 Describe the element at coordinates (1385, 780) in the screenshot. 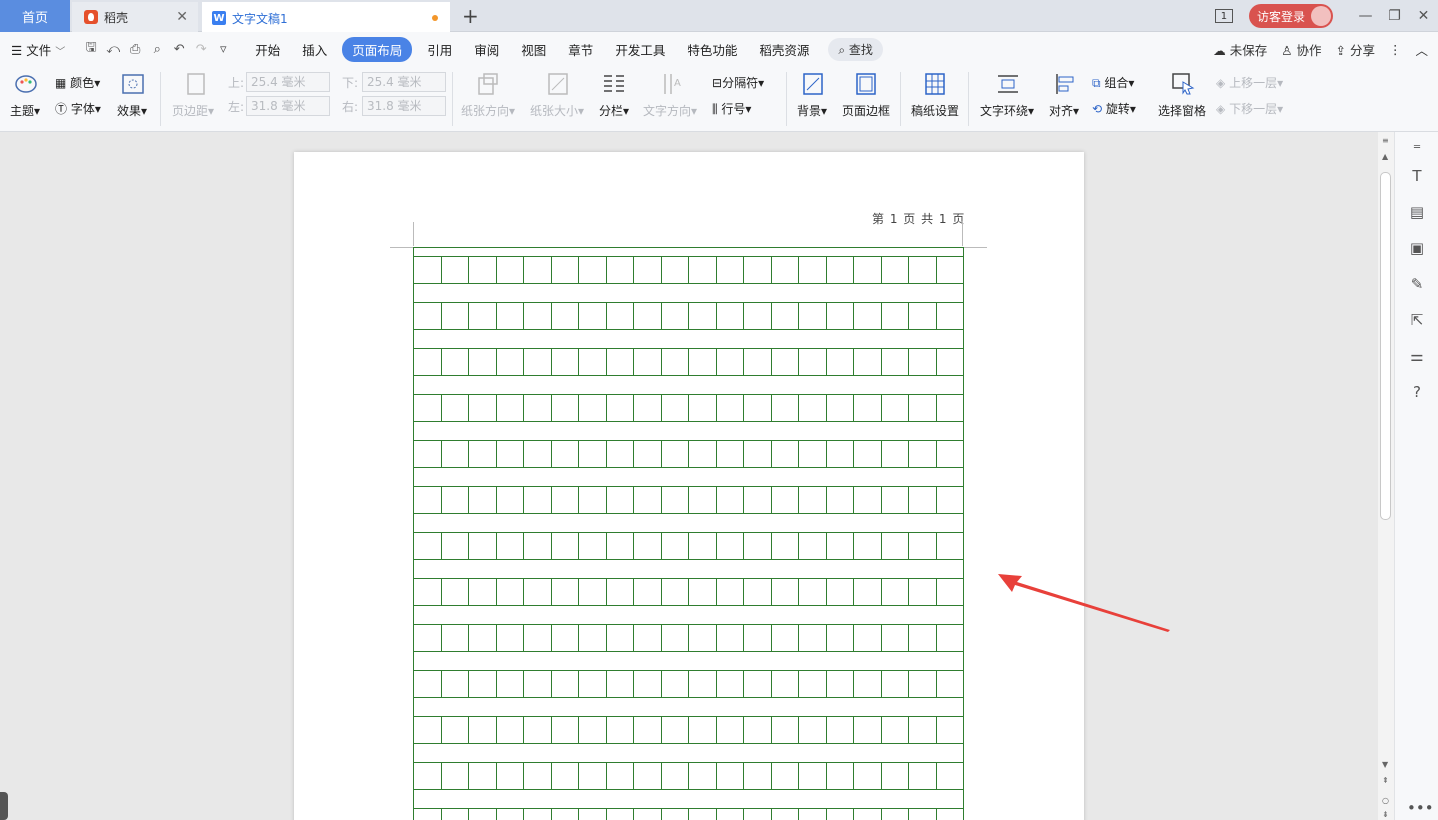

I see `prev-page-icon: ⇞` at that location.